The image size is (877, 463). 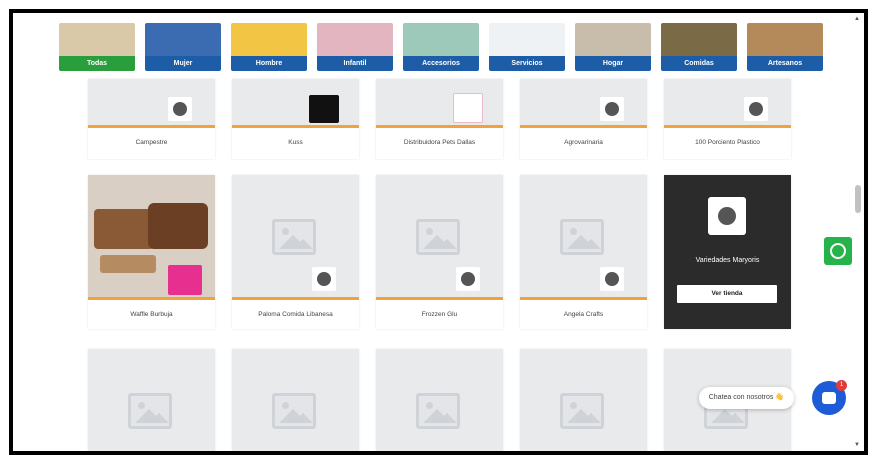 I want to click on store-name: Distribuidora Pets Dallas, so click(x=439, y=142).